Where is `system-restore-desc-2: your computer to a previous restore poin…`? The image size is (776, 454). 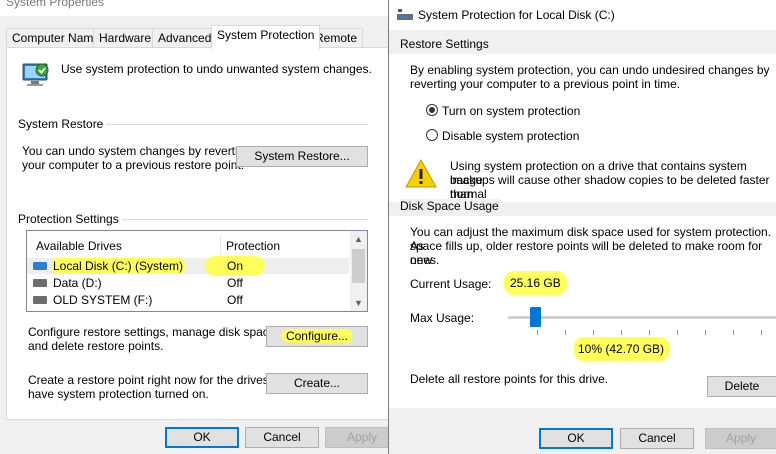
system-restore-desc-2: your computer to a previous restore poin… is located at coordinates (133, 165).